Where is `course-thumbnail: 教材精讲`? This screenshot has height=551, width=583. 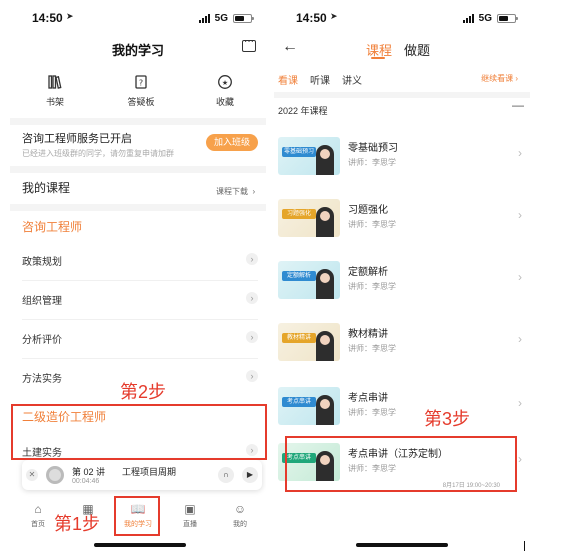
course-thumbnail: 教材精讲 is located at coordinates (309, 342).